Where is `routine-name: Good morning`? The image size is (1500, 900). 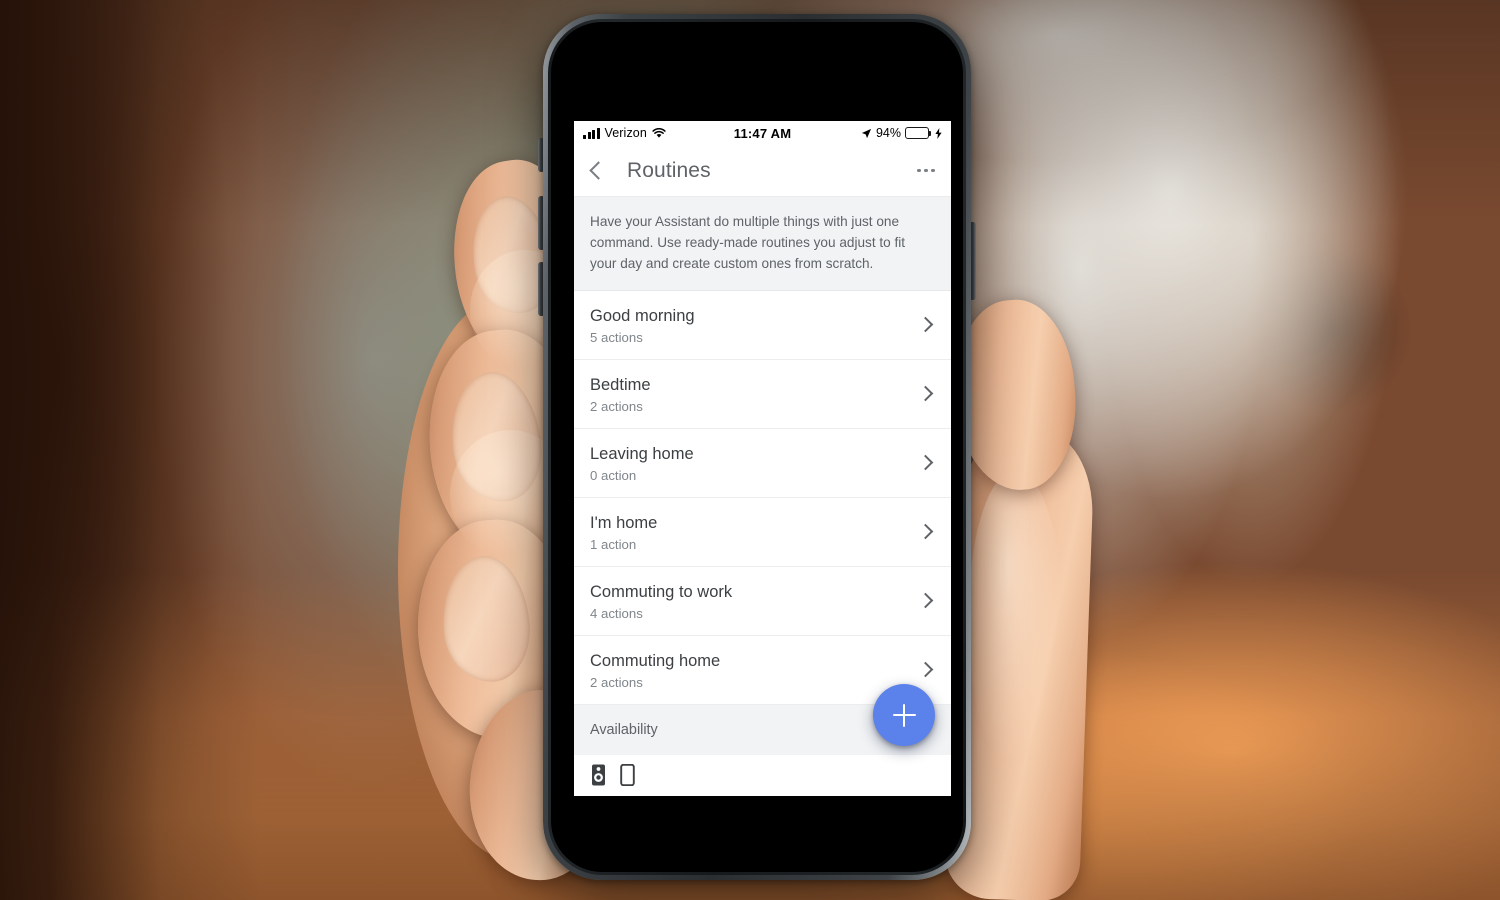
routine-name: Good morning is located at coordinates (642, 315).